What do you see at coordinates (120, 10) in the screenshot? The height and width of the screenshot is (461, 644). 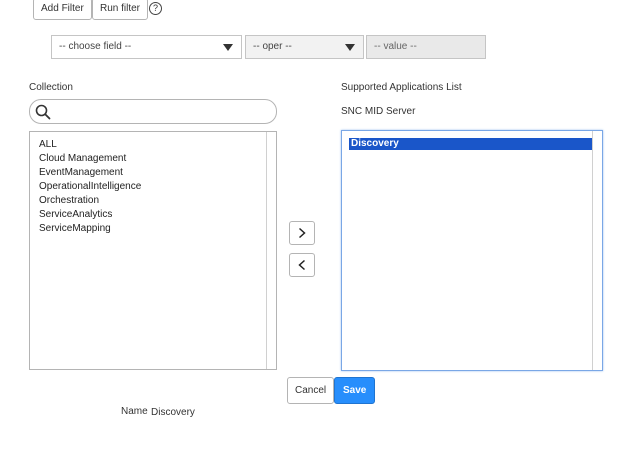 I see `run-filter-button: Run filter` at bounding box center [120, 10].